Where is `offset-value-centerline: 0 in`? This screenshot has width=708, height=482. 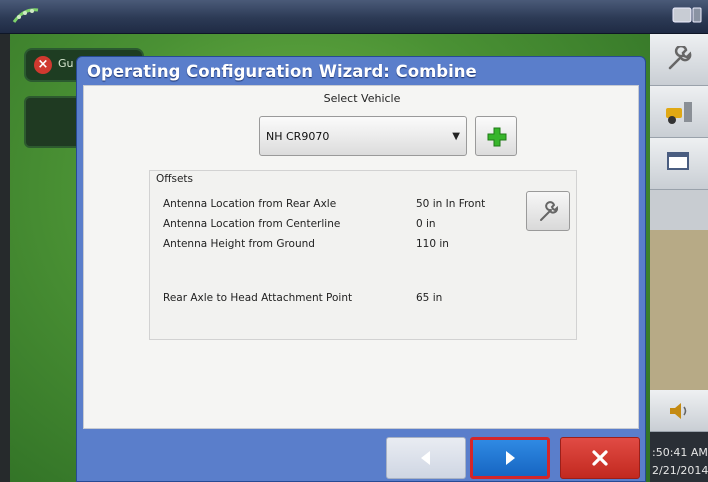
offset-value-centerline: 0 in is located at coordinates (426, 224).